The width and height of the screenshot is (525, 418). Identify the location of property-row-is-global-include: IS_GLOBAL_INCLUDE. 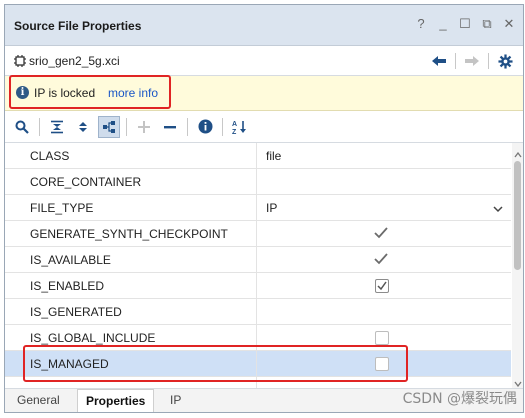
(258, 338).